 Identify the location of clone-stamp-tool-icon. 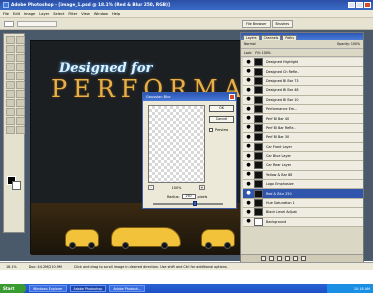
(10, 76).